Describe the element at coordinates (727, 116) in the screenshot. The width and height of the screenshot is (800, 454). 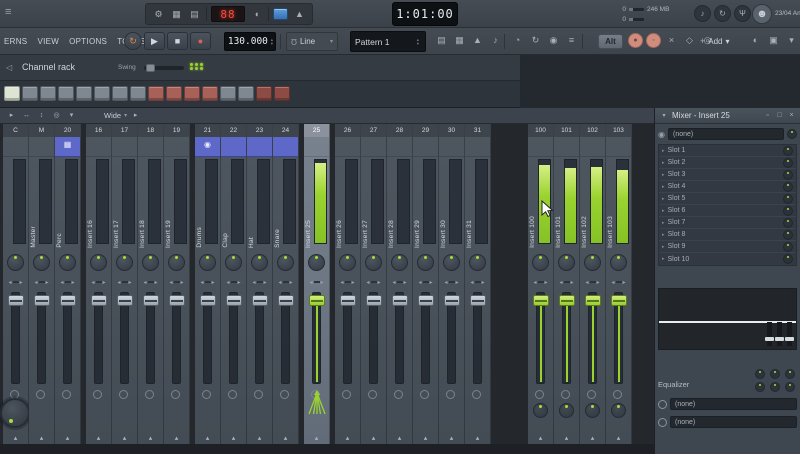
I see `panel-title-bar: ▾ Mixer - Insert 25 ▫ □ ×` at that location.